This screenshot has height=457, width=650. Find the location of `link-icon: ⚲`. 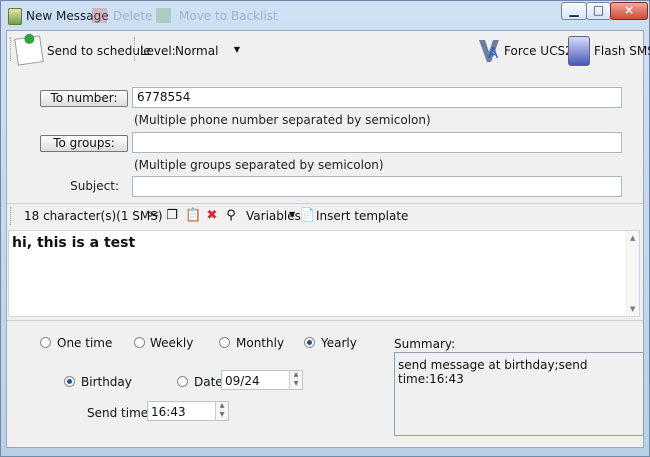

link-icon: ⚲ is located at coordinates (231, 216).